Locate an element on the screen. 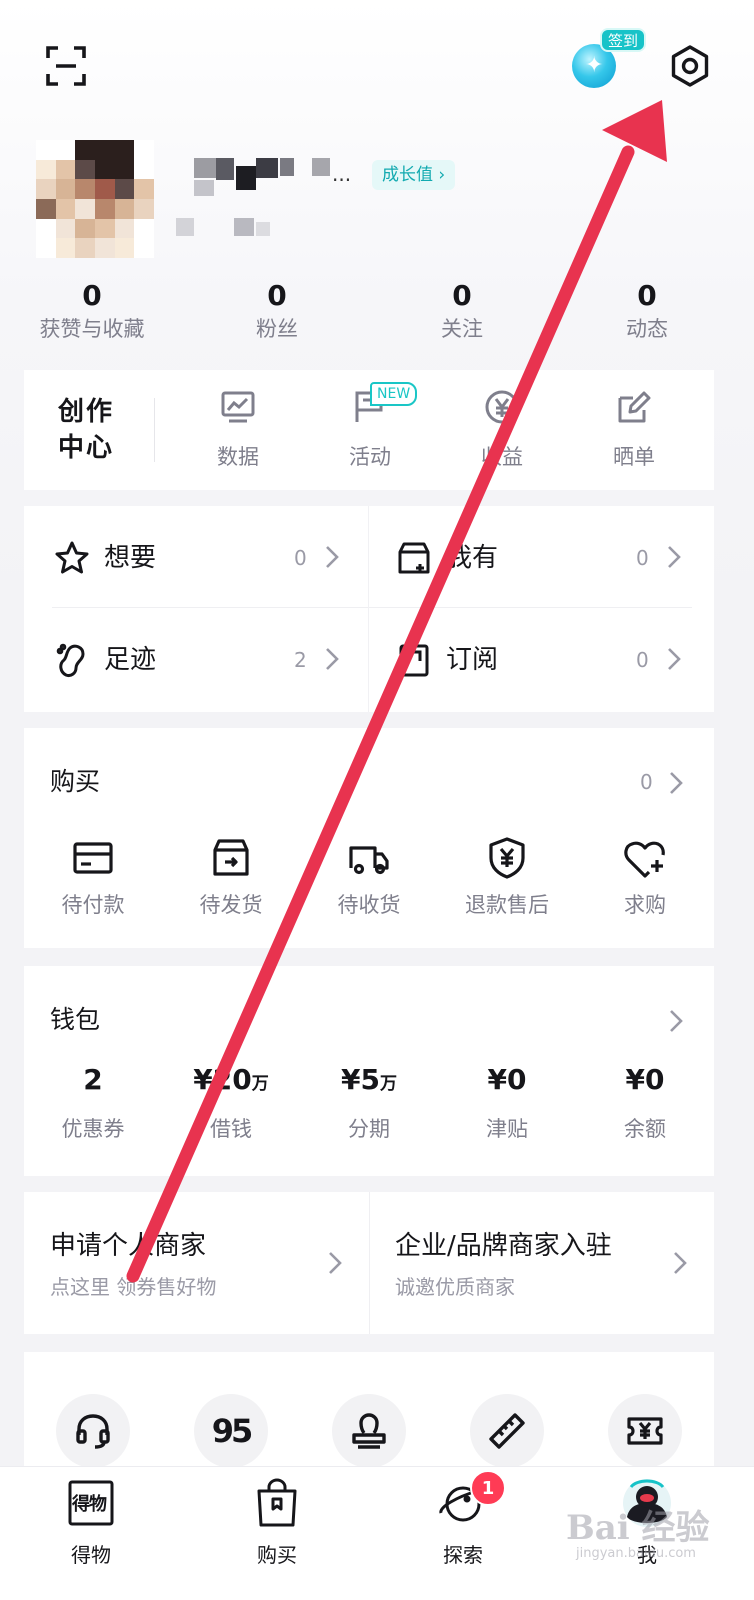 The height and width of the screenshot is (1600, 754). wallet-item-allowance: ¥0 津贴 is located at coordinates (507, 1103).